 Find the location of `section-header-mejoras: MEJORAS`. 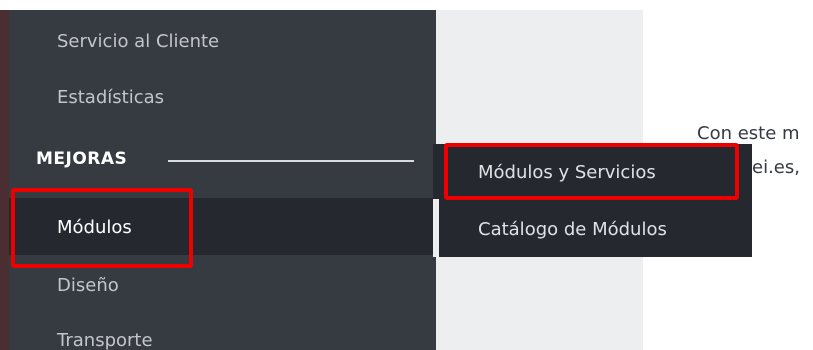

section-header-mejoras: MEJORAS is located at coordinates (82, 159).